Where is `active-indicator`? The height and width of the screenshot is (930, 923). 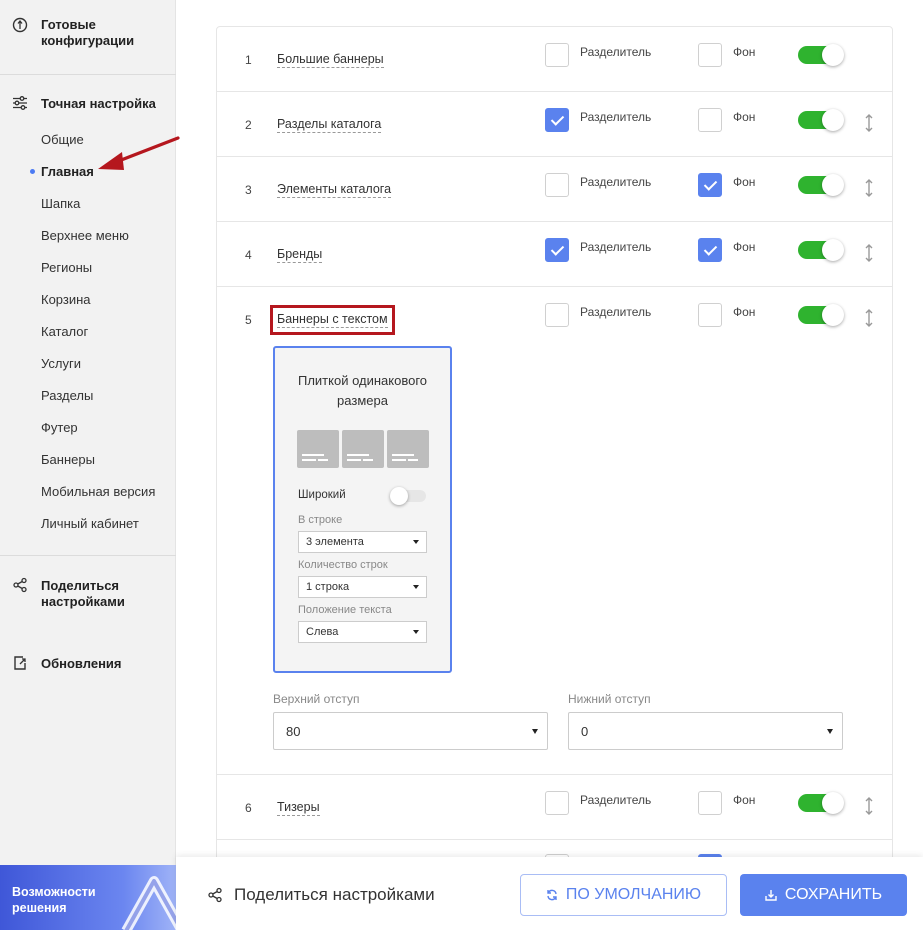
active-indicator is located at coordinates (32, 171).